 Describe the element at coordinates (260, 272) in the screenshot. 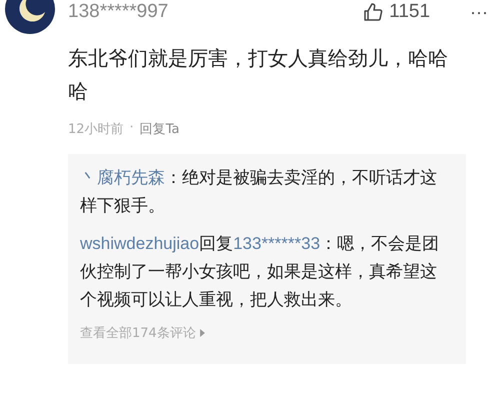

I see `reply-text: wshiwdezhujiao回复133******33：嗯，不会是团伙控制了一帮小女孩吧，如果是这样，真希望这个视频可以让人重视，把人救出来。` at that location.